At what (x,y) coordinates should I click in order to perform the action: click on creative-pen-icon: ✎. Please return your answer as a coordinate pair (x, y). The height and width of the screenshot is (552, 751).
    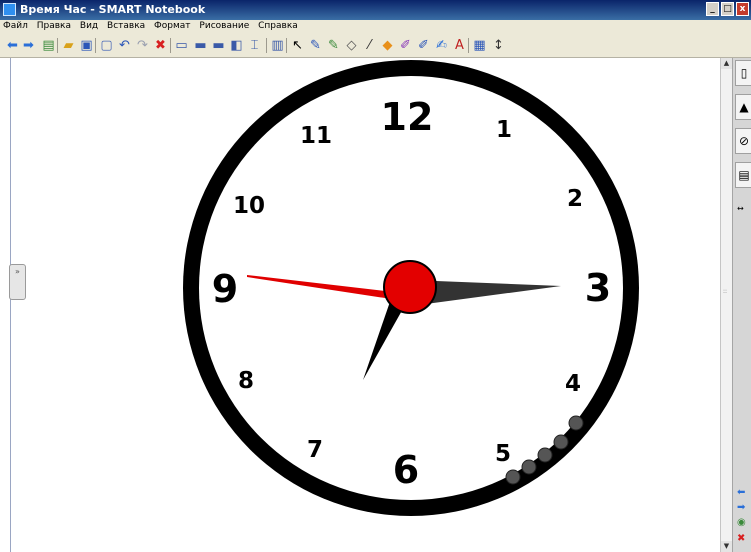
    Looking at the image, I should click on (333, 45).